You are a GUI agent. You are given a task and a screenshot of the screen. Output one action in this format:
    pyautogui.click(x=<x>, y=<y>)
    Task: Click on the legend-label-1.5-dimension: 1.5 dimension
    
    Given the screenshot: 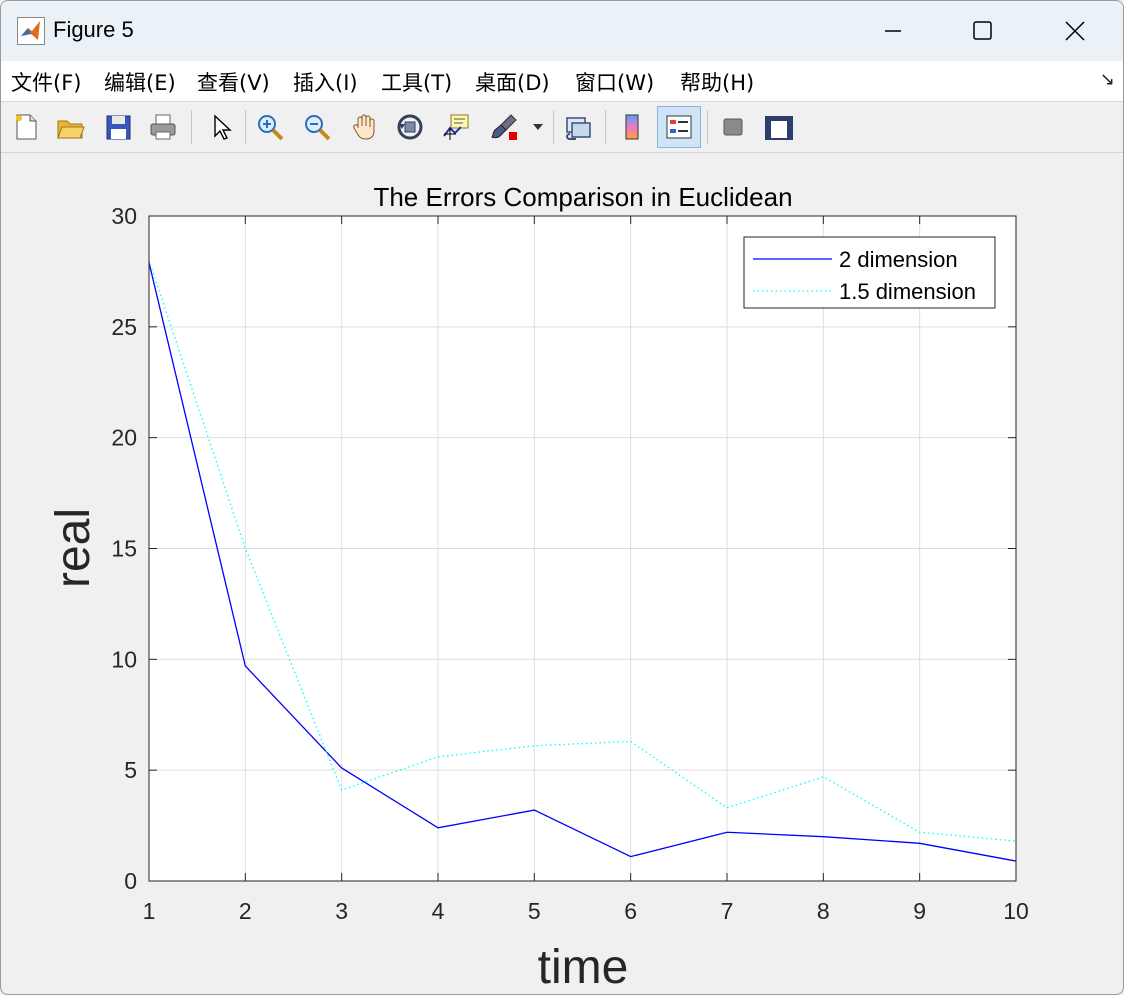 What is the action you would take?
    pyautogui.click(x=907, y=291)
    